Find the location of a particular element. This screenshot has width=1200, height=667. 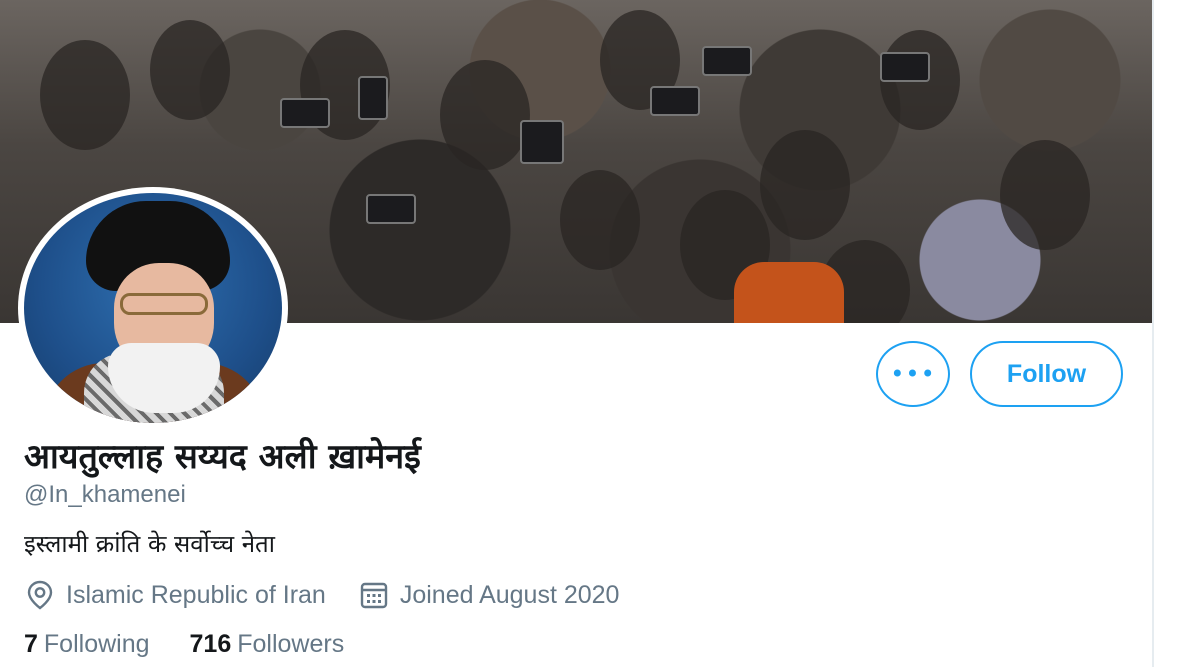

follow-button: Follow is located at coordinates (1046, 374).